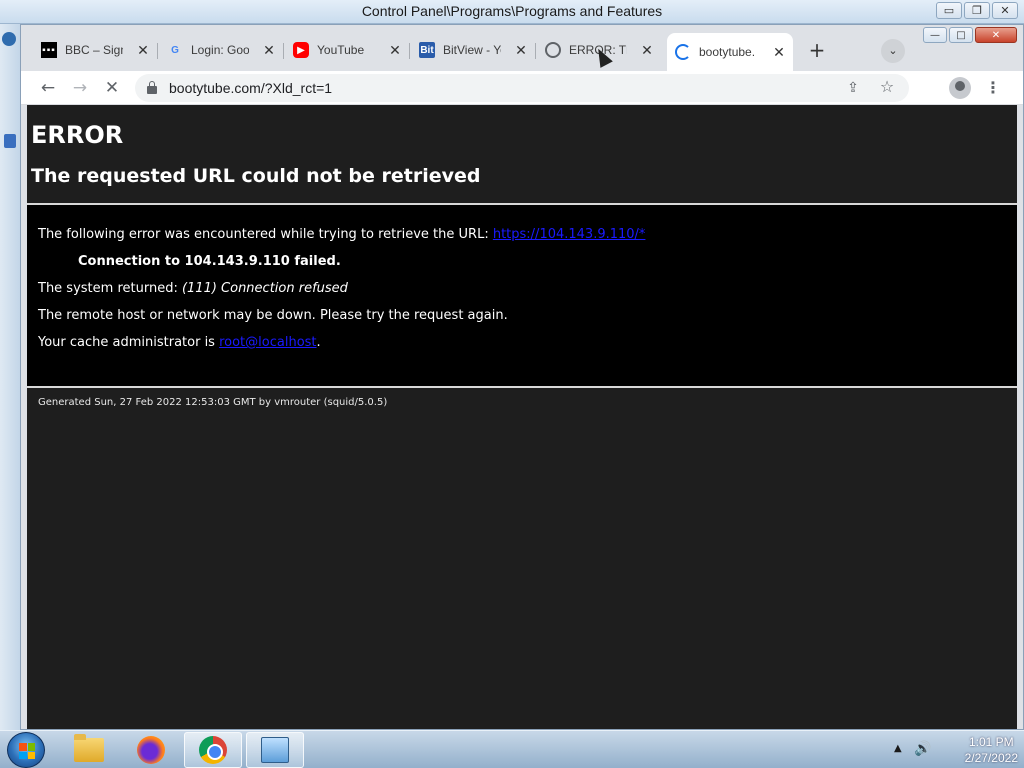  What do you see at coordinates (993, 88) in the screenshot?
I see `browser-menu-button: ⋮` at bounding box center [993, 88].